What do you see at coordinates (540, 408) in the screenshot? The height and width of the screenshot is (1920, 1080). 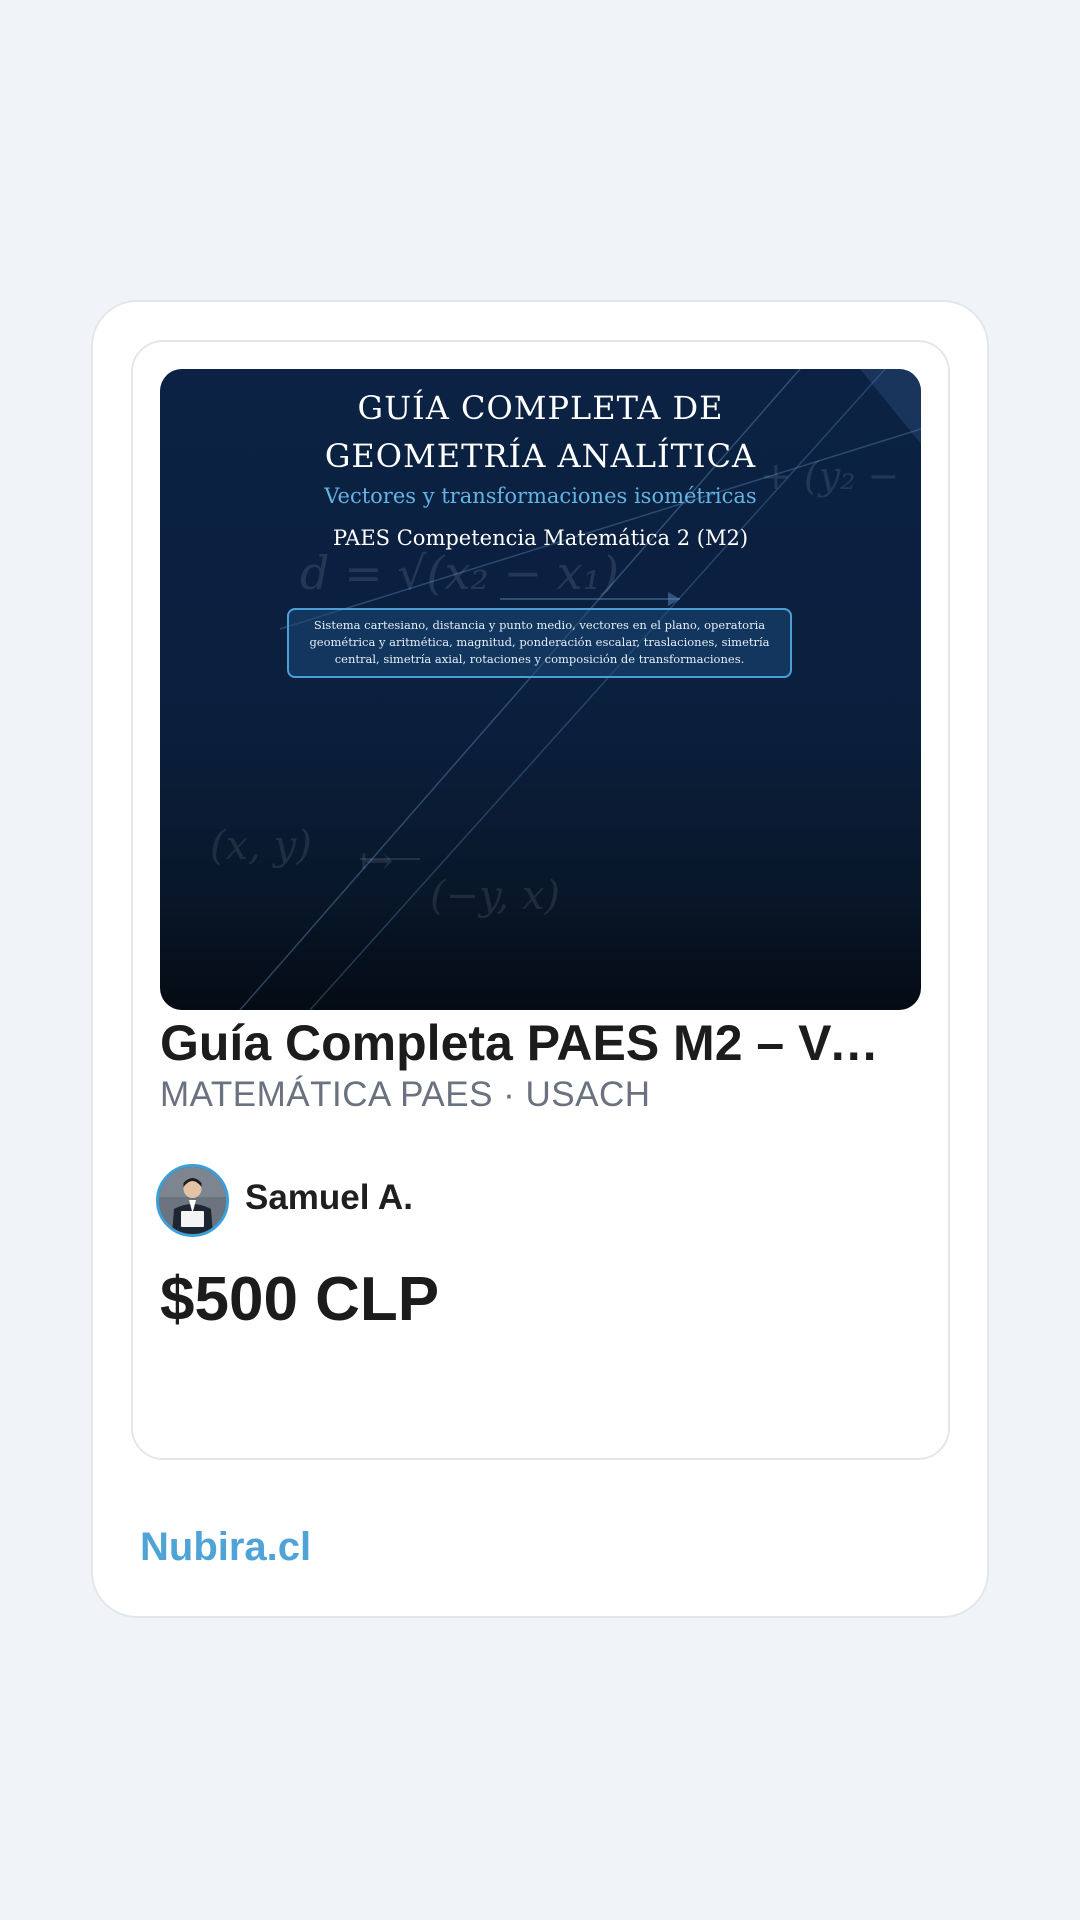 I see `cover-title-line-1: GUÍA COMPLETA DE` at bounding box center [540, 408].